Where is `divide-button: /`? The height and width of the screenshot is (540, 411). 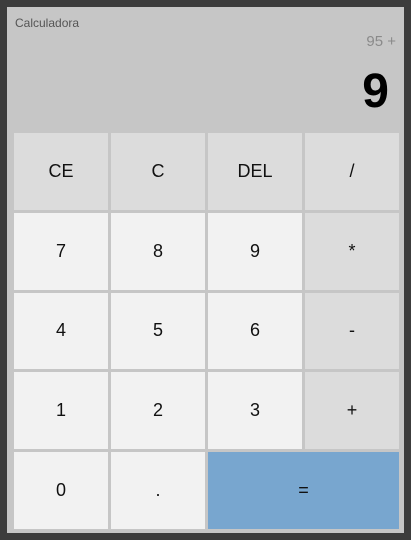 divide-button: / is located at coordinates (352, 171).